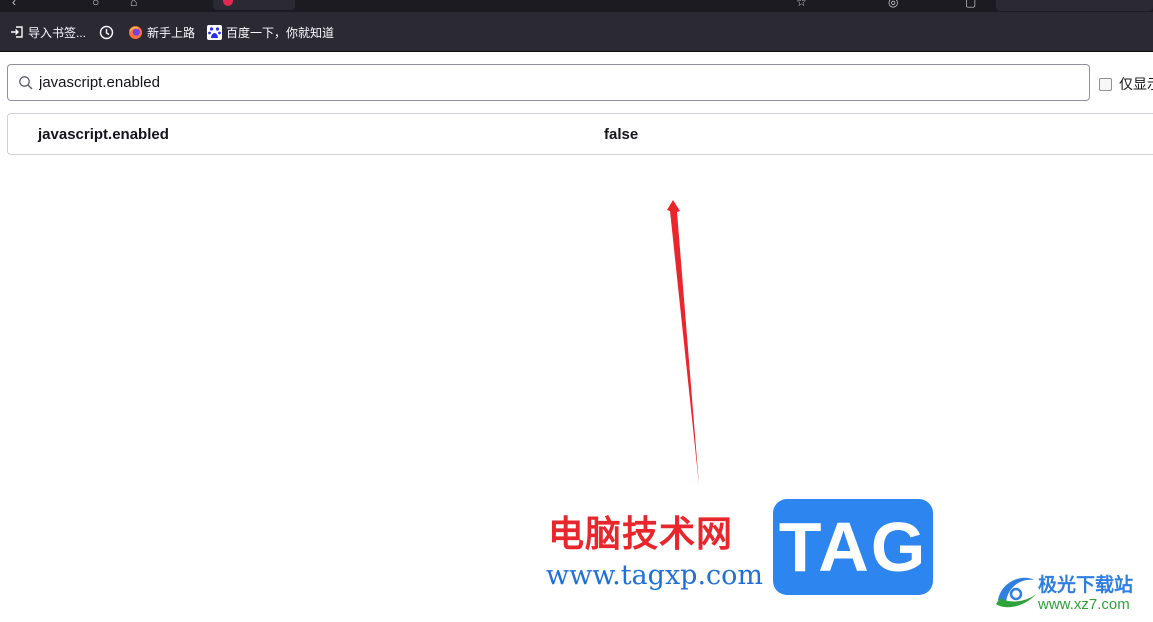 Image resolution: width=1153 pixels, height=622 pixels. I want to click on home-icon: ⌂, so click(133, 4).